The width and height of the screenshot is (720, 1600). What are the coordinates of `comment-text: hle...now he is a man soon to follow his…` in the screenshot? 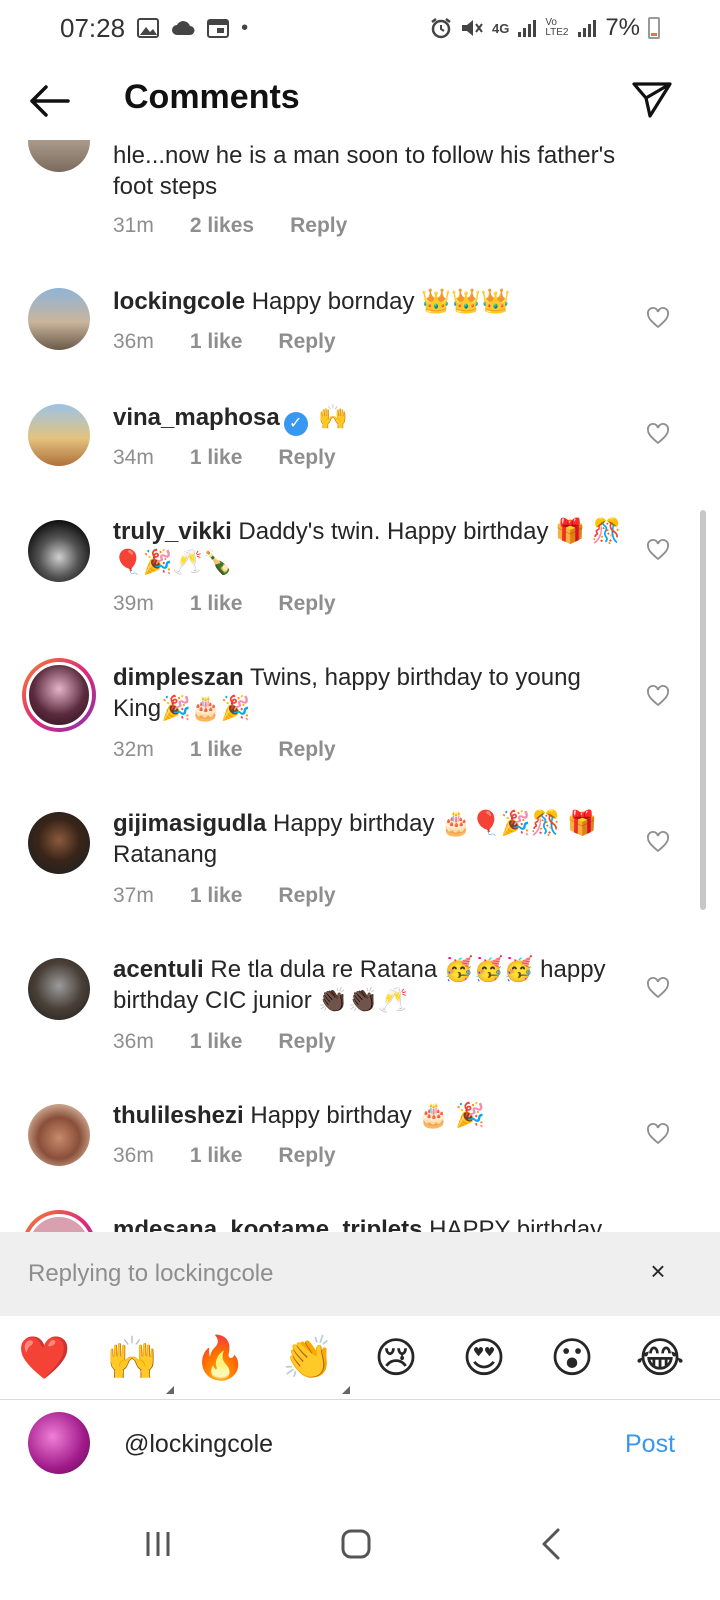 It's located at (364, 171).